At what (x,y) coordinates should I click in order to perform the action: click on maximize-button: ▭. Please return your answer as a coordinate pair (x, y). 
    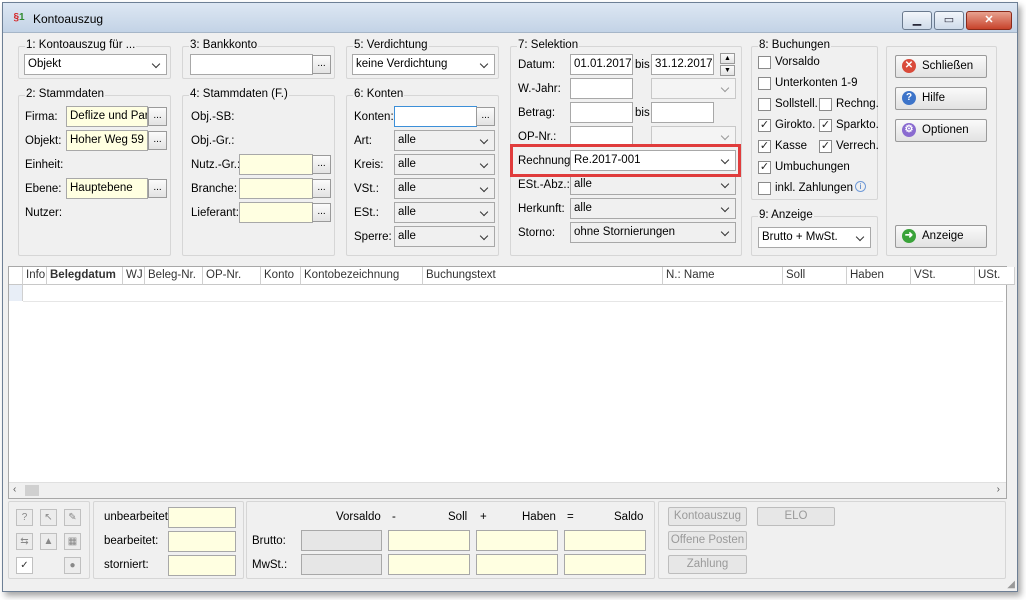
    Looking at the image, I should click on (949, 20).